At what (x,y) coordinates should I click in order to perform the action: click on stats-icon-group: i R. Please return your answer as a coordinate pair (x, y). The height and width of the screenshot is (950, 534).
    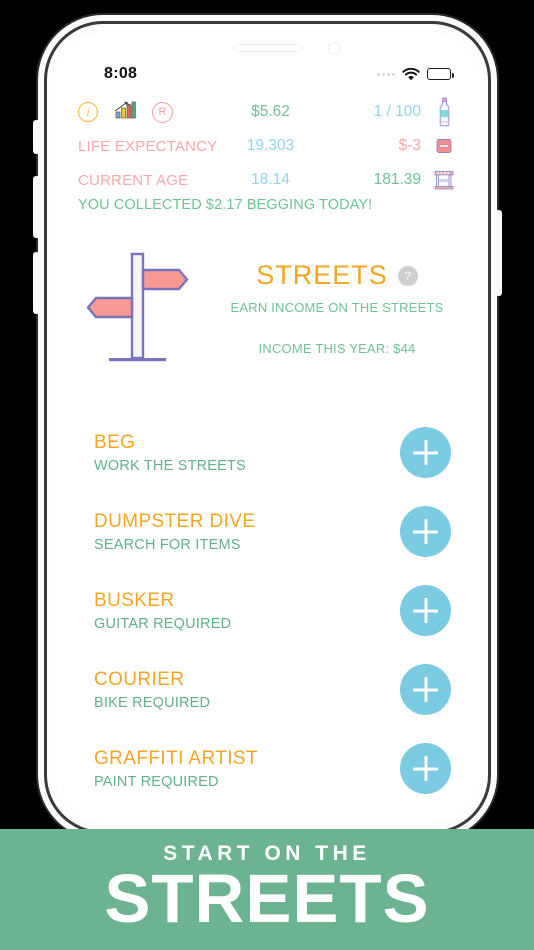
    Looking at the image, I should click on (140, 112).